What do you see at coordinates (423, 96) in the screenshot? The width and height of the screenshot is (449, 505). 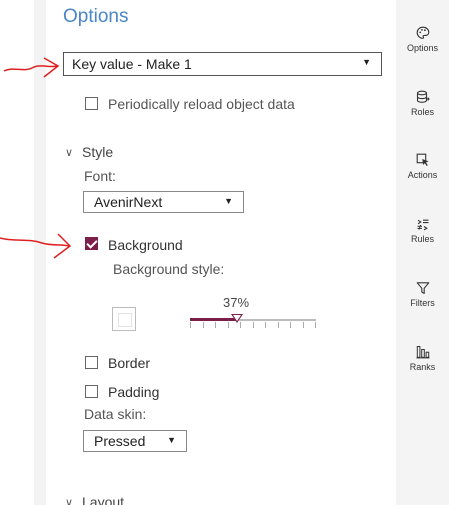 I see `database-icon` at bounding box center [423, 96].